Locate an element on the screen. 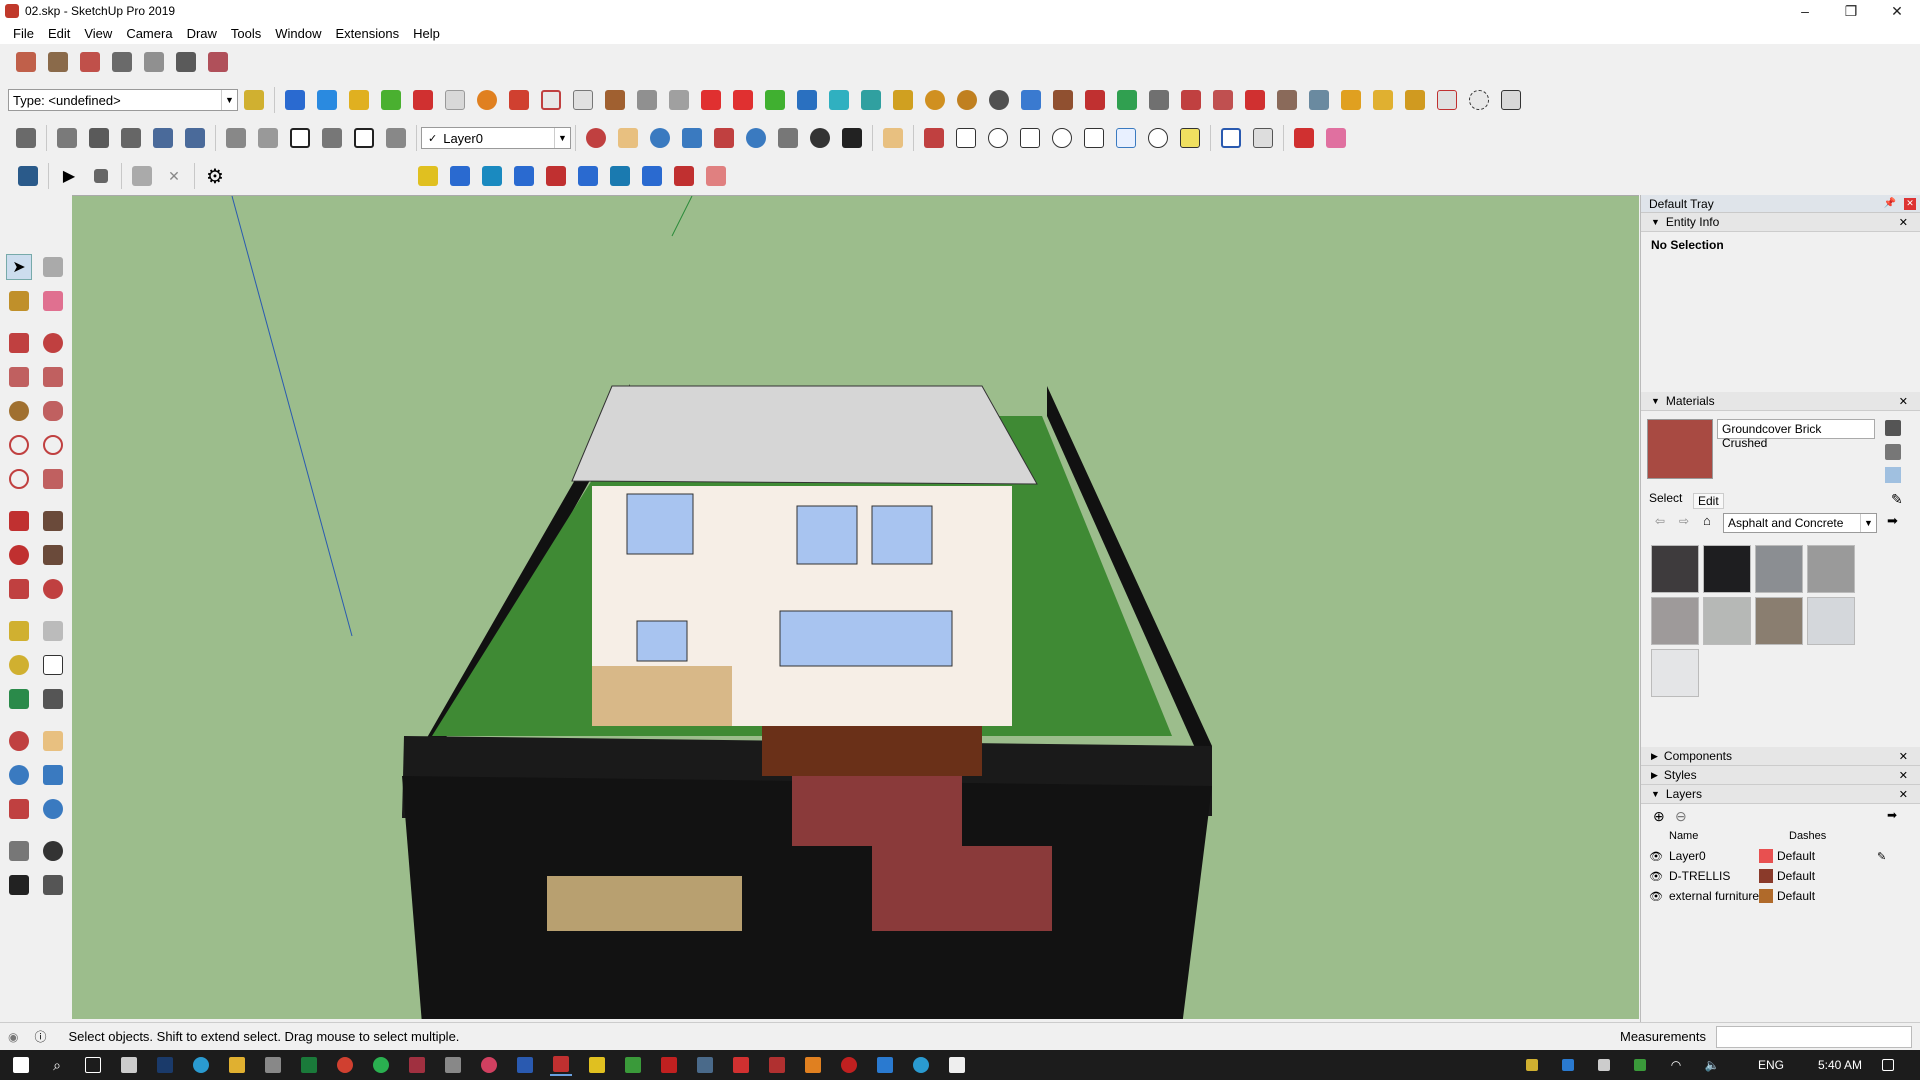  line-tool-button is located at coordinates (934, 138).